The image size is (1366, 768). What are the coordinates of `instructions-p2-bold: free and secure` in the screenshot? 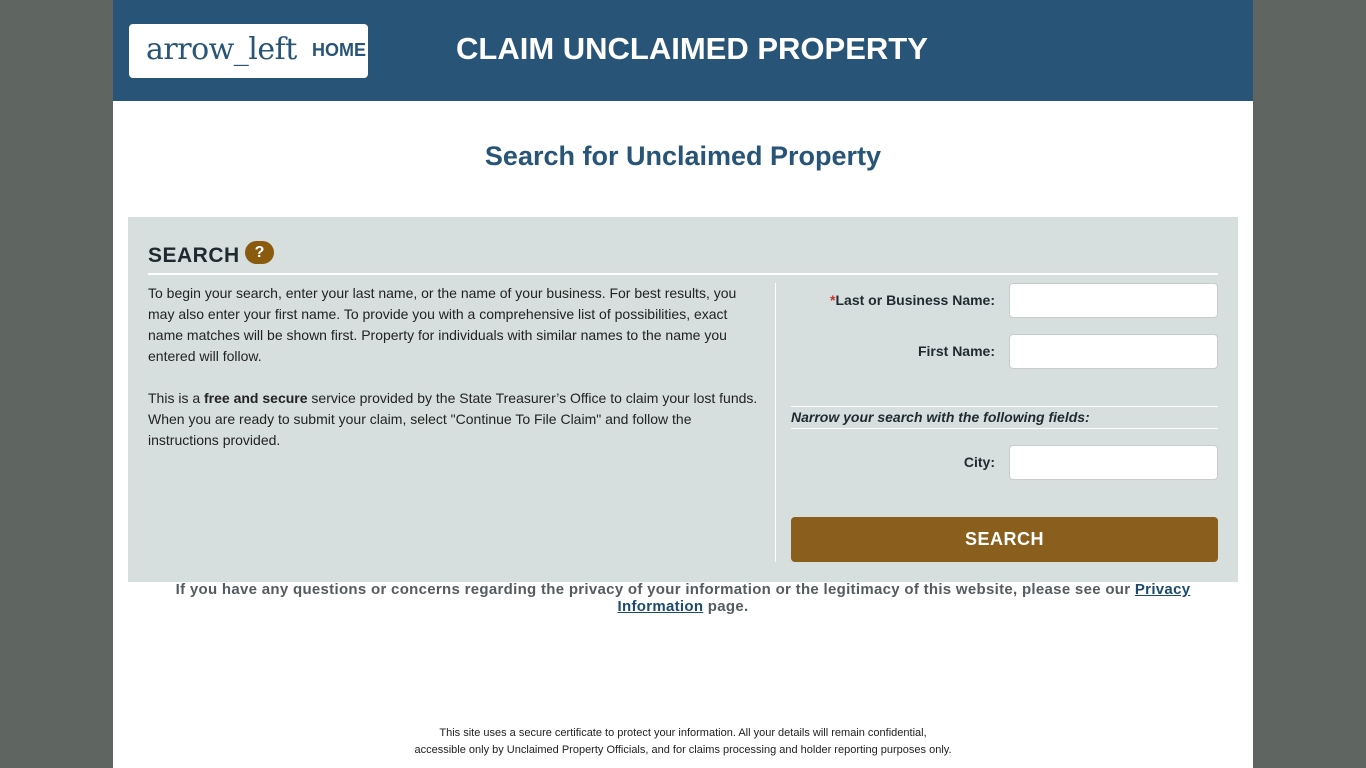 It's located at (256, 398).